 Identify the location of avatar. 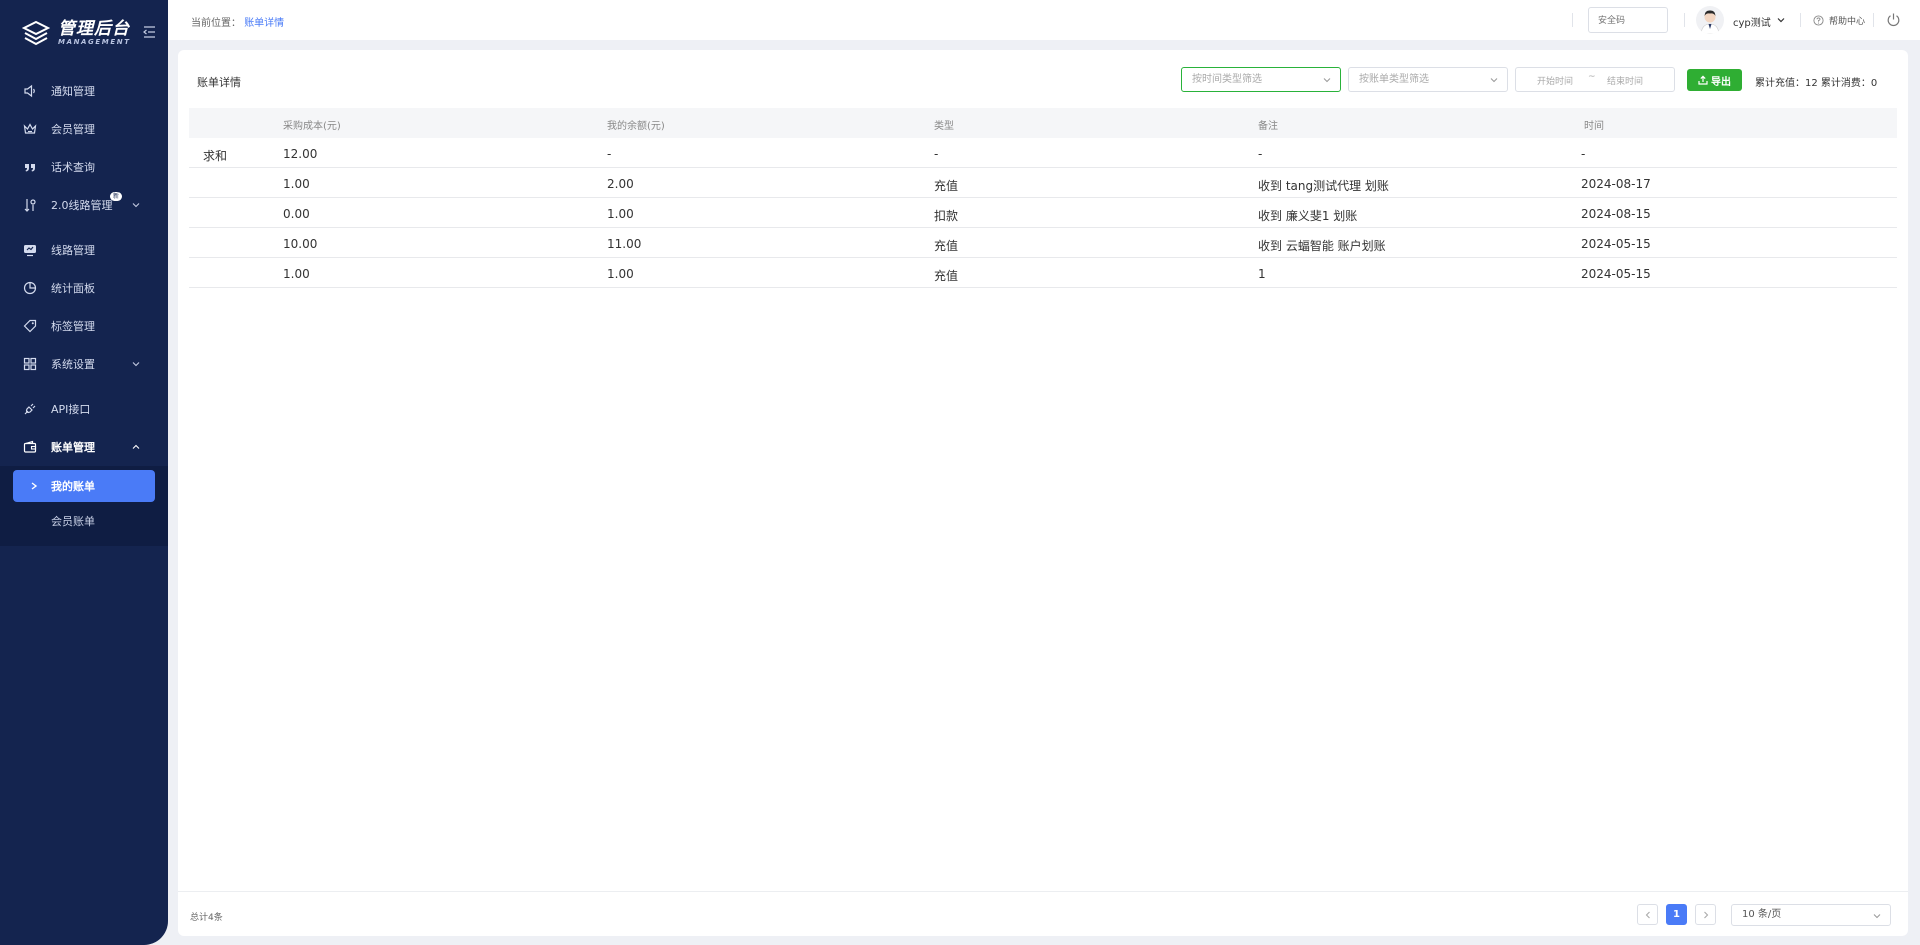
(1710, 20).